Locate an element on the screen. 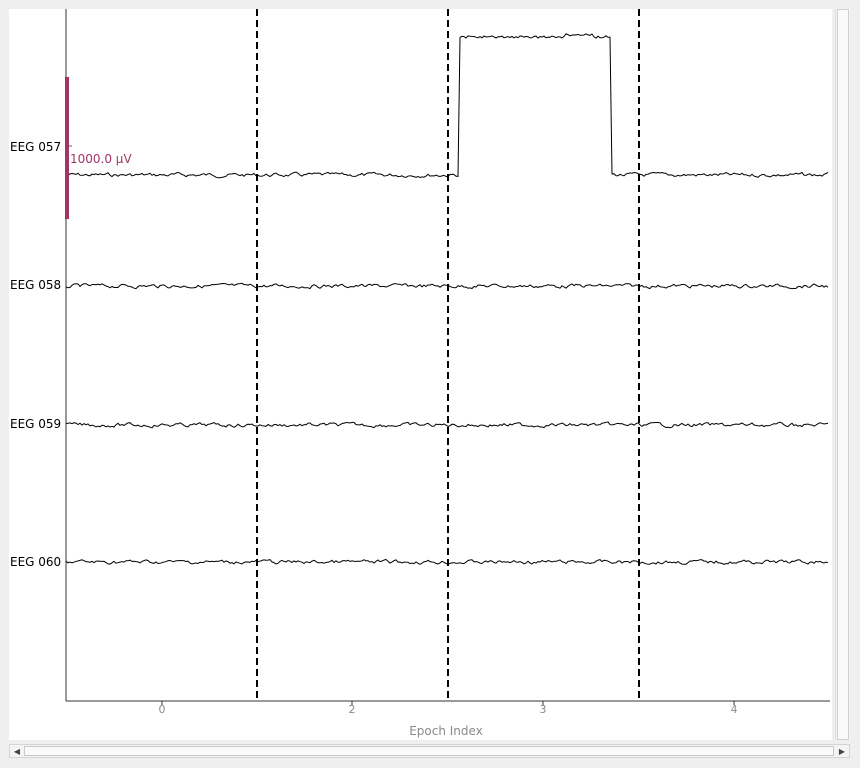  scale-bar-label: 1000.0 µV is located at coordinates (101, 159).